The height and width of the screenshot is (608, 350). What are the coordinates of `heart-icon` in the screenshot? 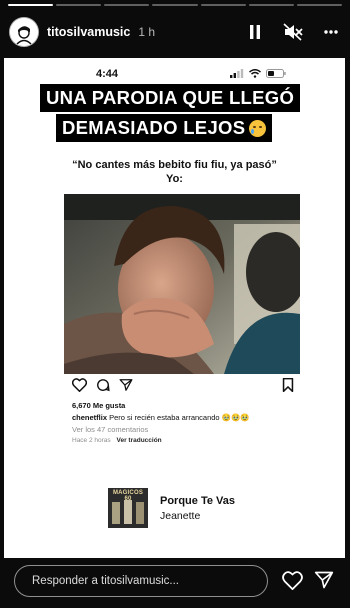 It's located at (292, 580).